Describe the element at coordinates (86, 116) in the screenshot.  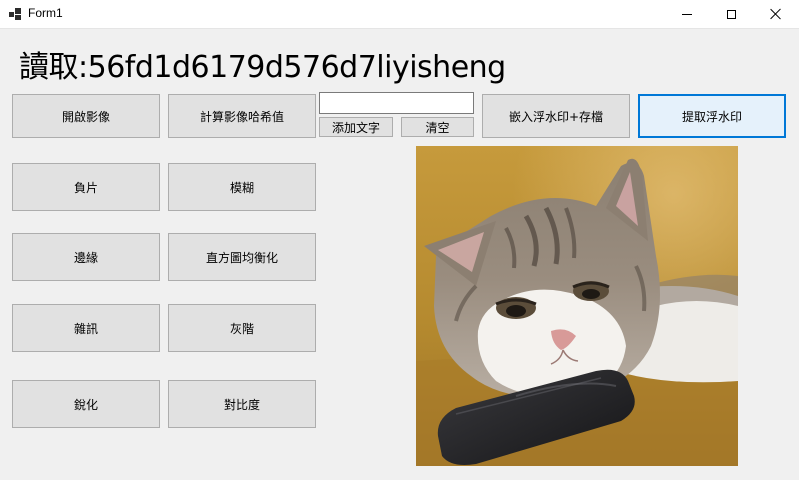
I see `open-image-button: 開啟影像` at that location.